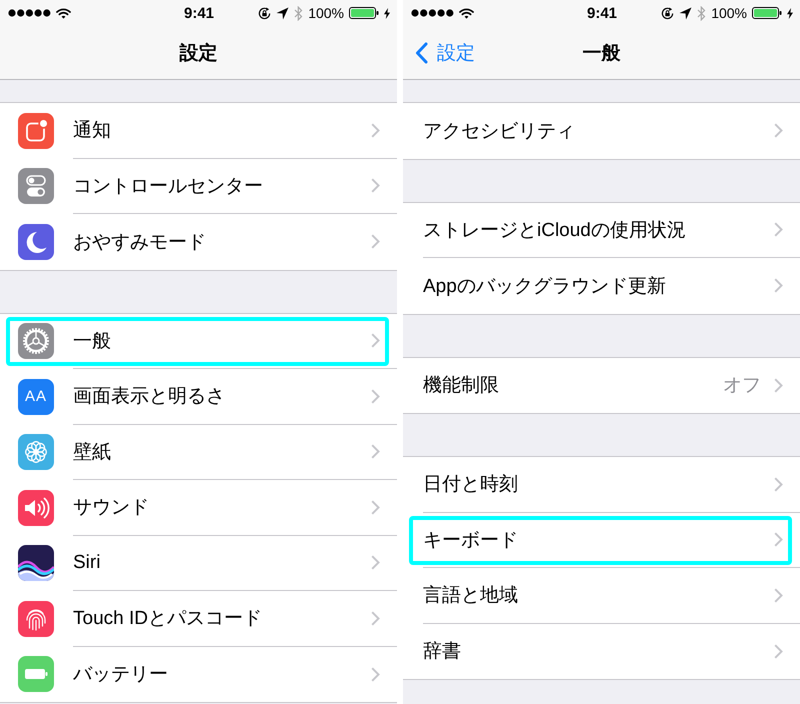 The width and height of the screenshot is (800, 704). What do you see at coordinates (421, 53) in the screenshot?
I see `chevron-left-icon` at bounding box center [421, 53].